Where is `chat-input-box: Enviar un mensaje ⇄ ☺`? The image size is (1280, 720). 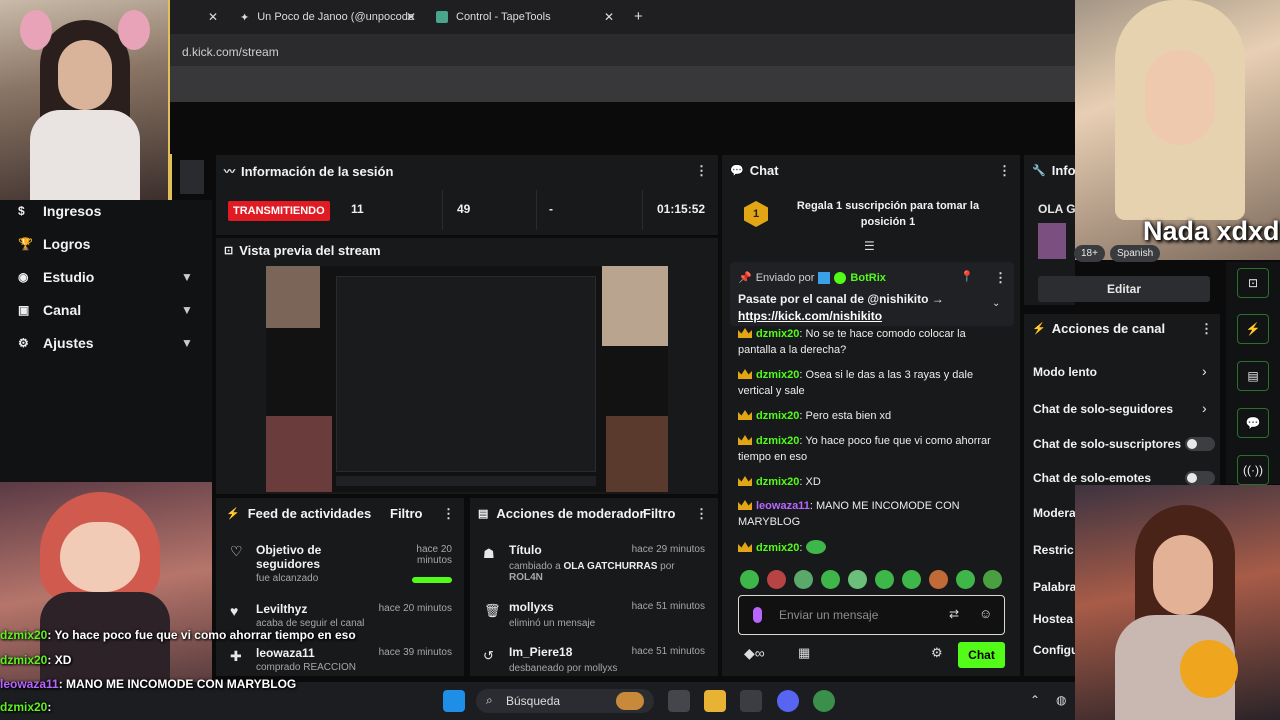
chat-input-box: Enviar un mensaje ⇄ ☺ is located at coordinates (871, 615).